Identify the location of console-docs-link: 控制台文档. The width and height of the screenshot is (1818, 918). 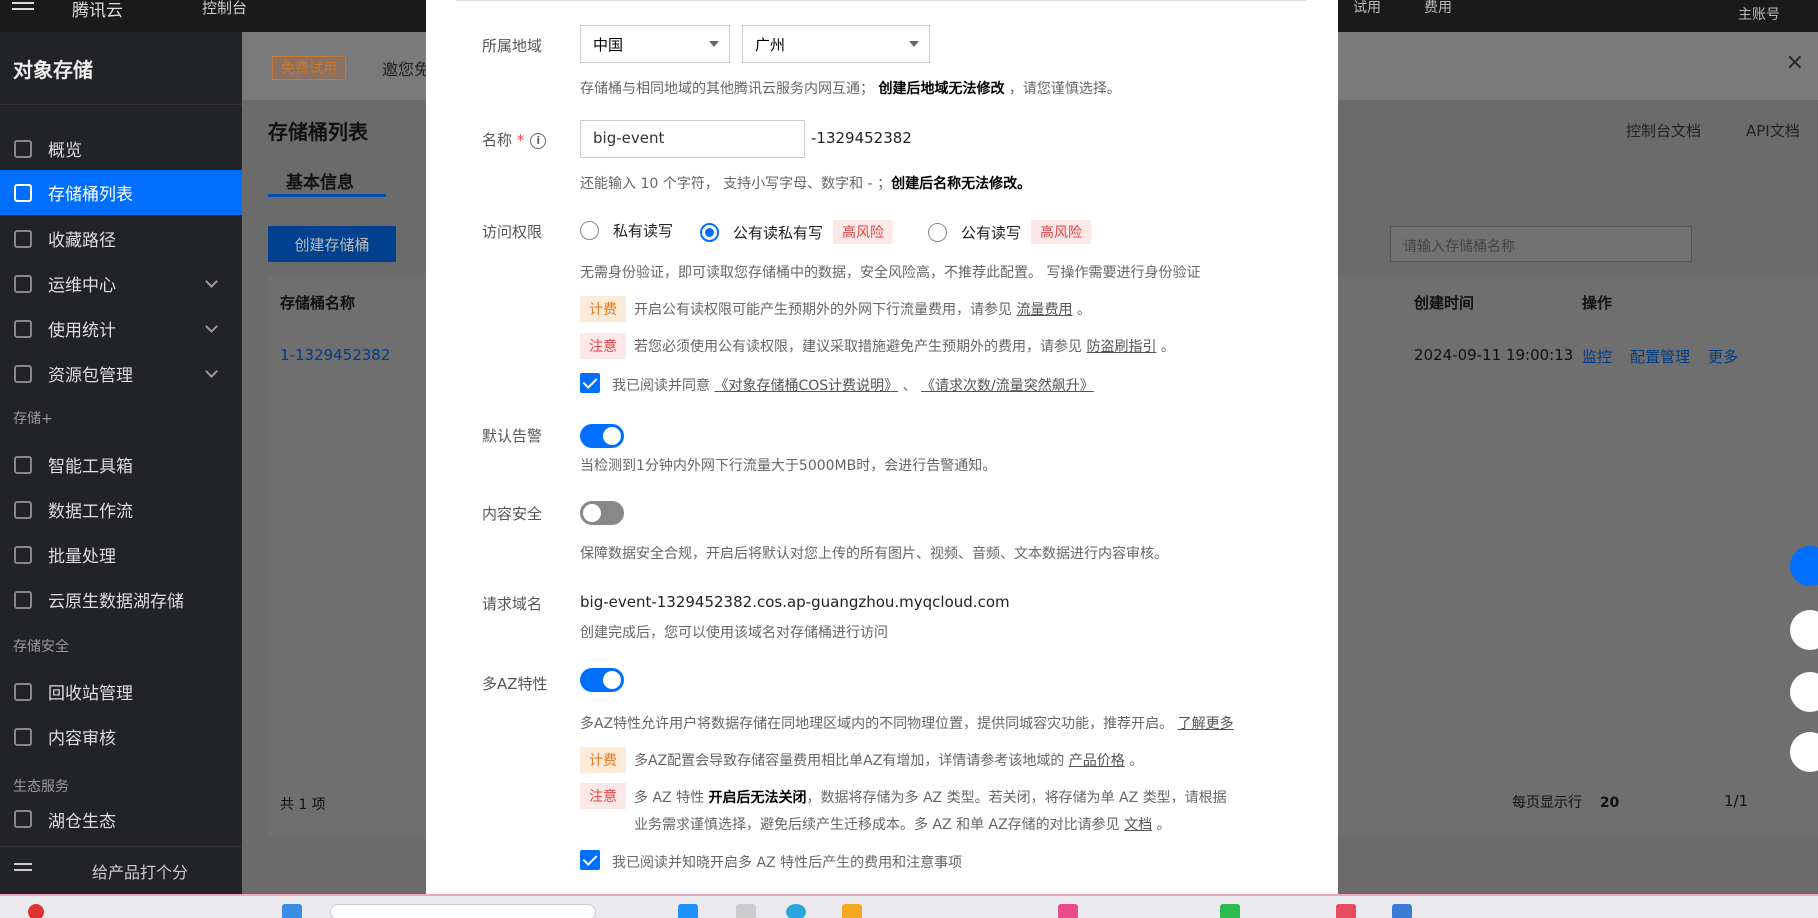
(1663, 130).